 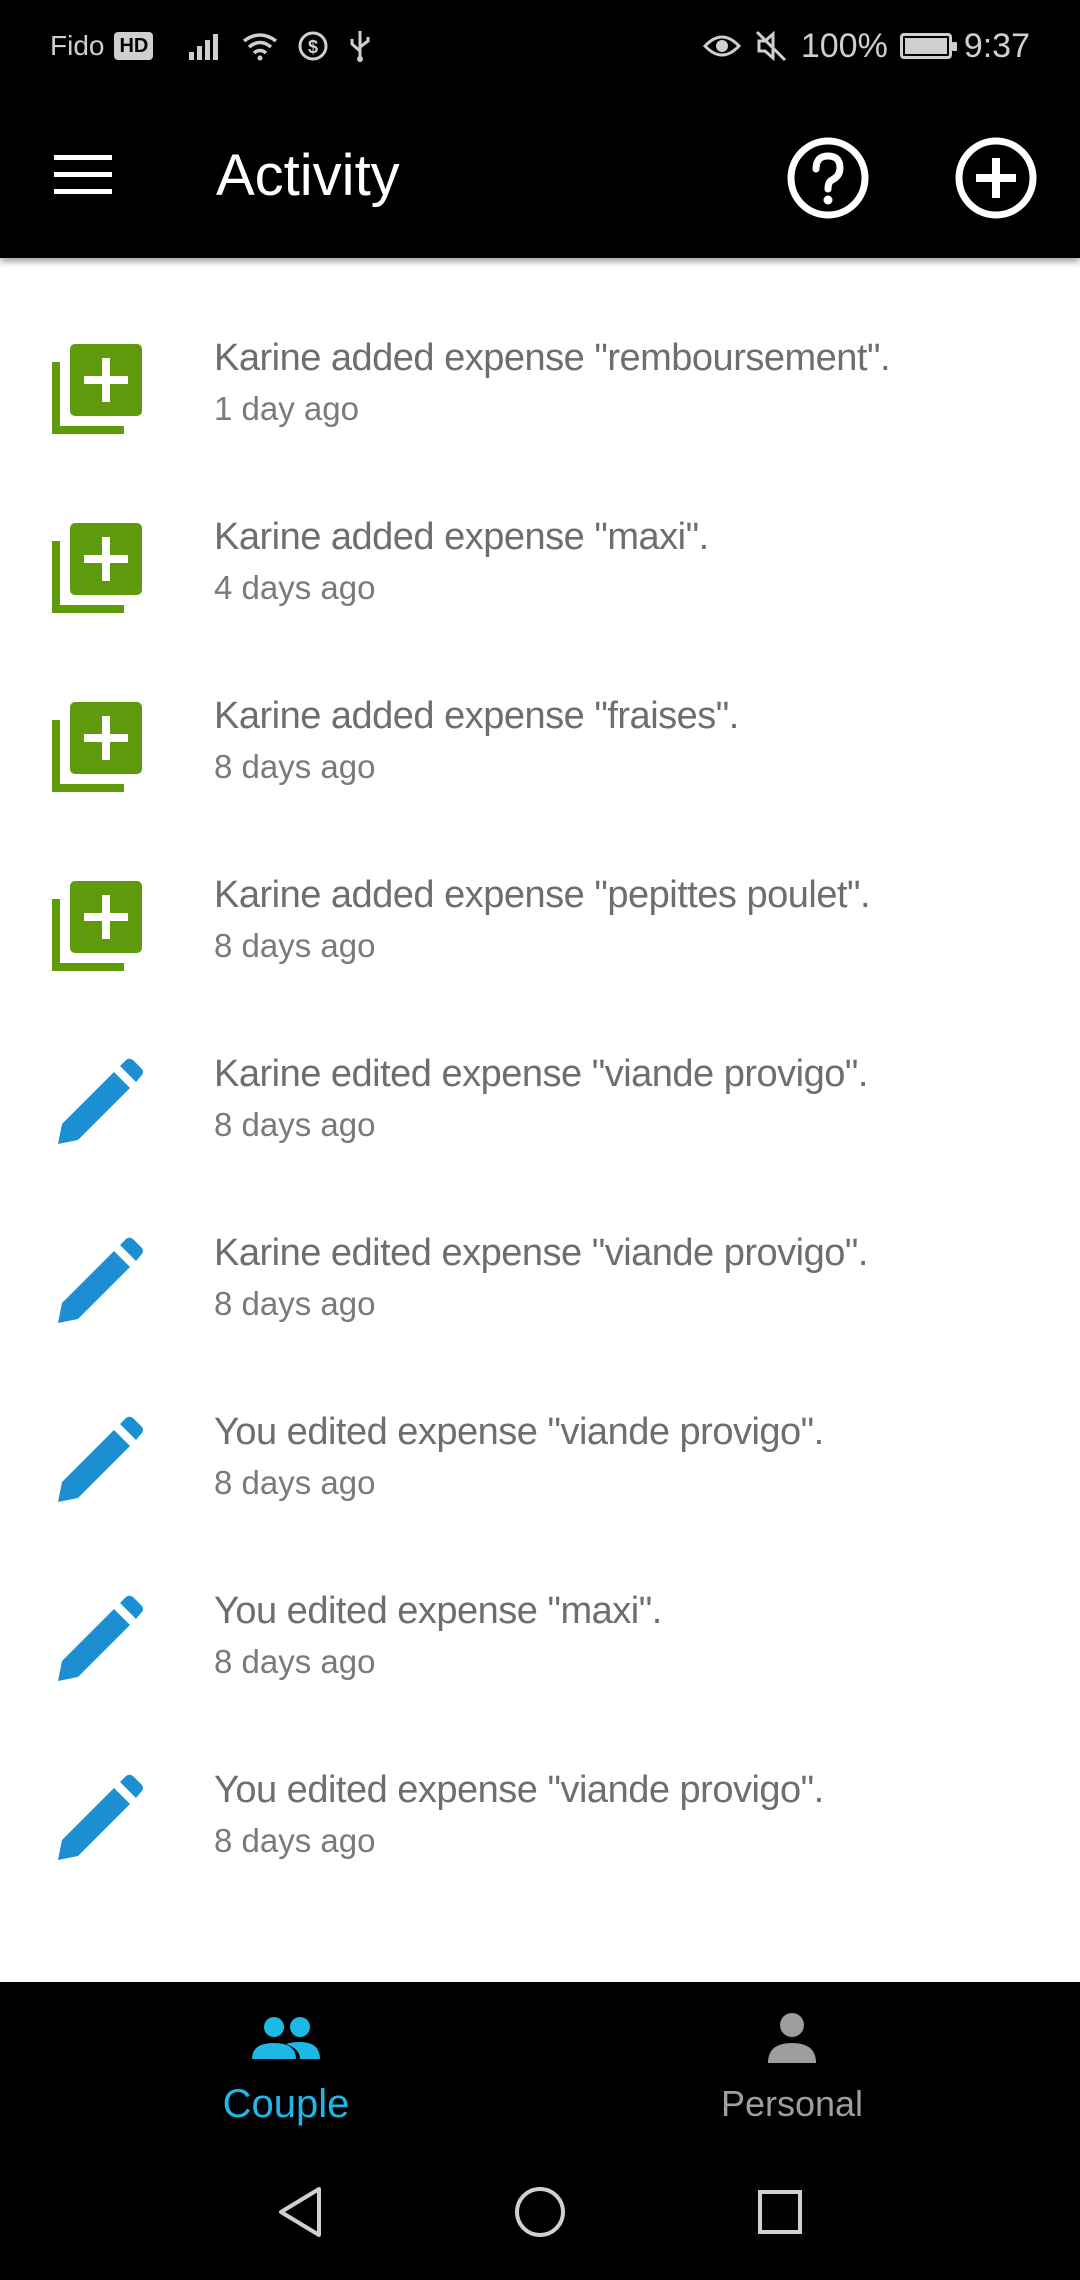 I want to click on mute-icon, so click(x=770, y=46).